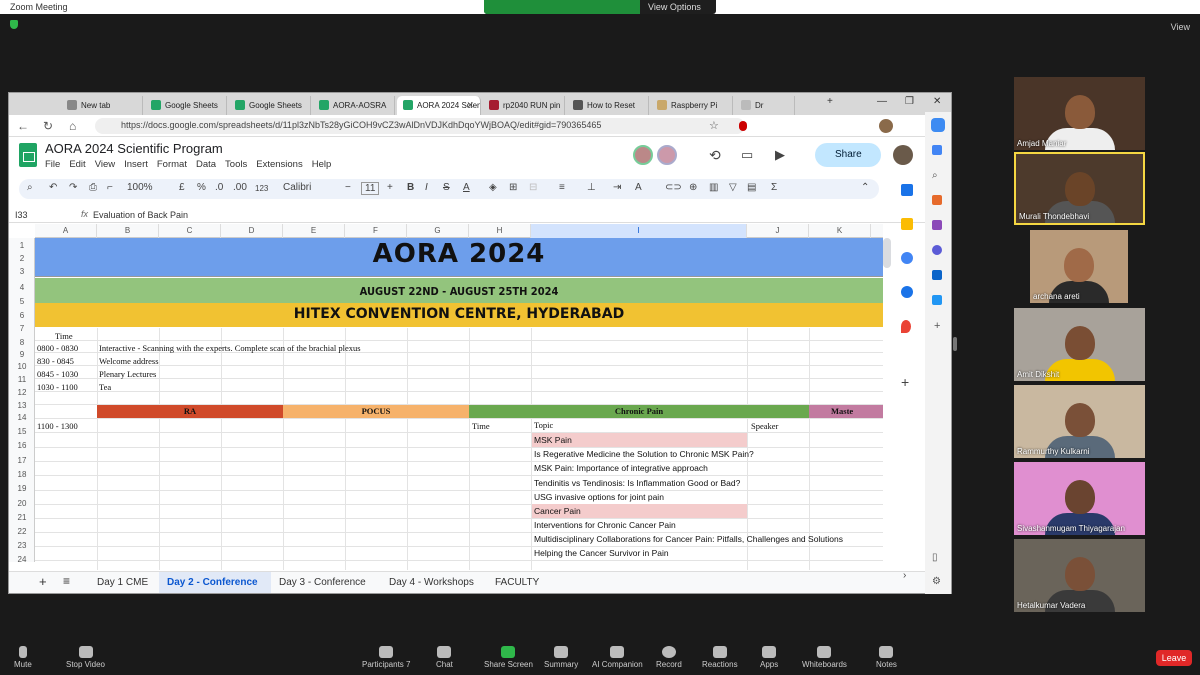 The image size is (1200, 675). Describe the element at coordinates (72, 126) in the screenshot. I see `home-icon: ⌂` at that location.